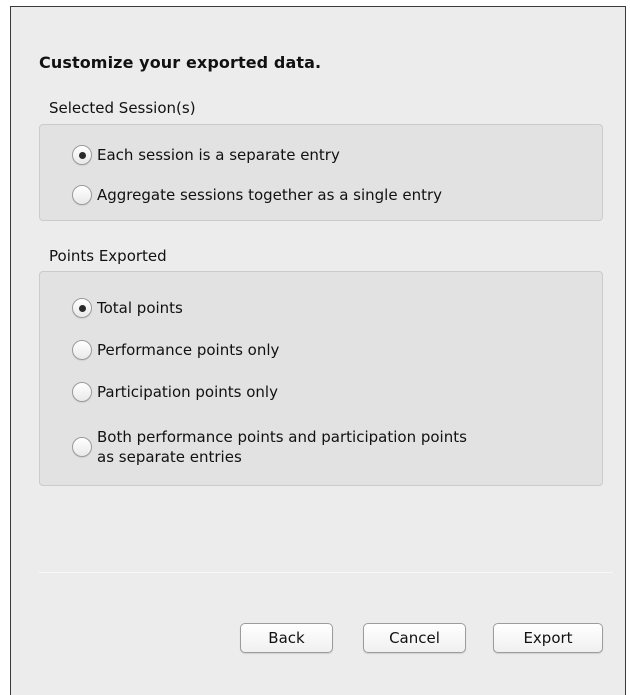  What do you see at coordinates (286, 638) in the screenshot?
I see `back-button: Back` at bounding box center [286, 638].